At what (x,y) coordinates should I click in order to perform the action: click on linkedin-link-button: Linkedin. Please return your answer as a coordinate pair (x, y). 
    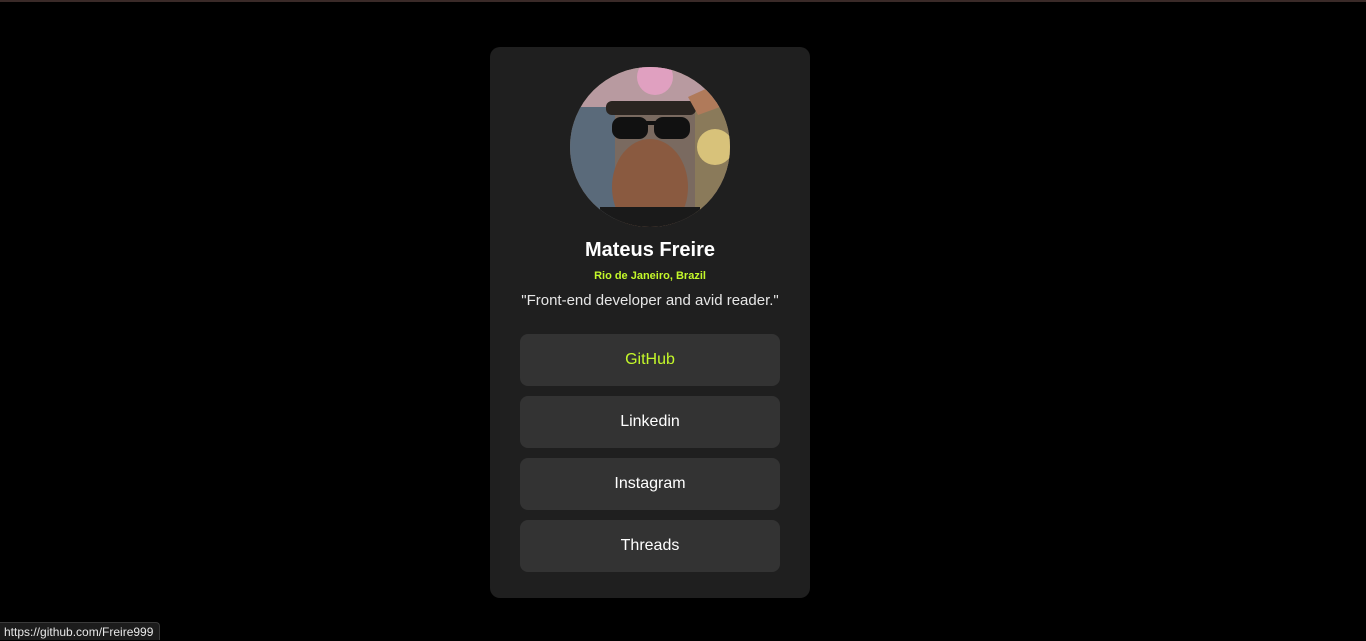
    Looking at the image, I should click on (650, 422).